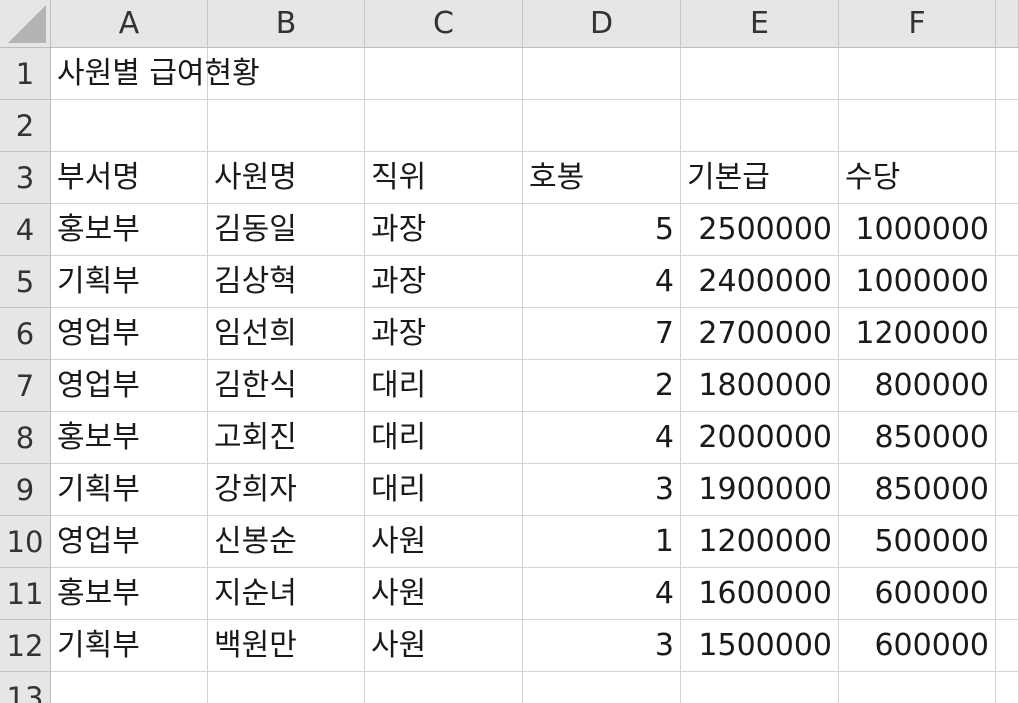 The width and height of the screenshot is (1019, 703). Describe the element at coordinates (602, 386) in the screenshot. I see `cell-d7: 2` at that location.